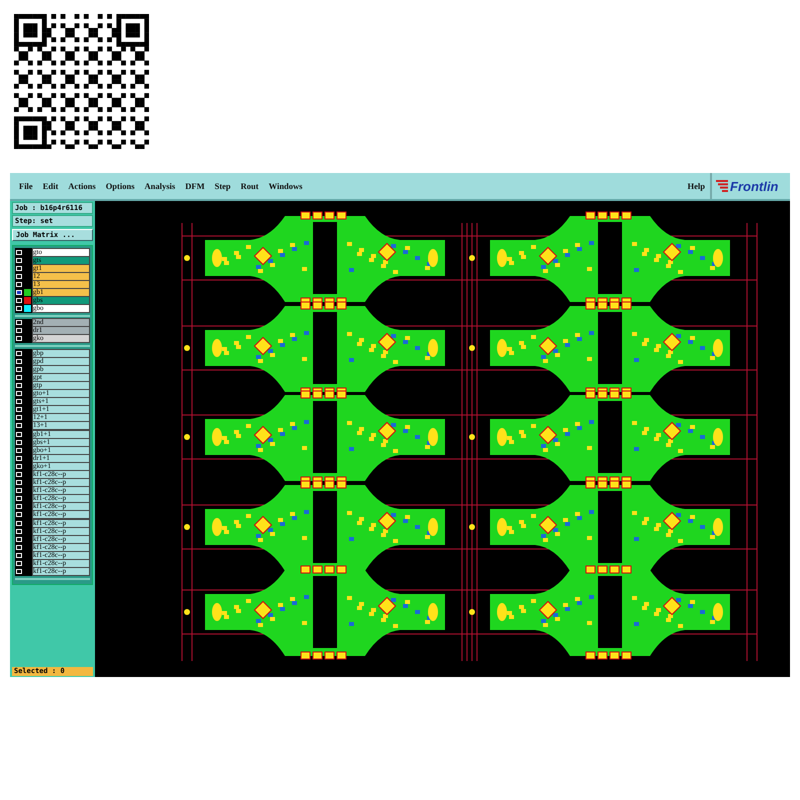  I want to click on logo-stripes-icon, so click(722, 186).